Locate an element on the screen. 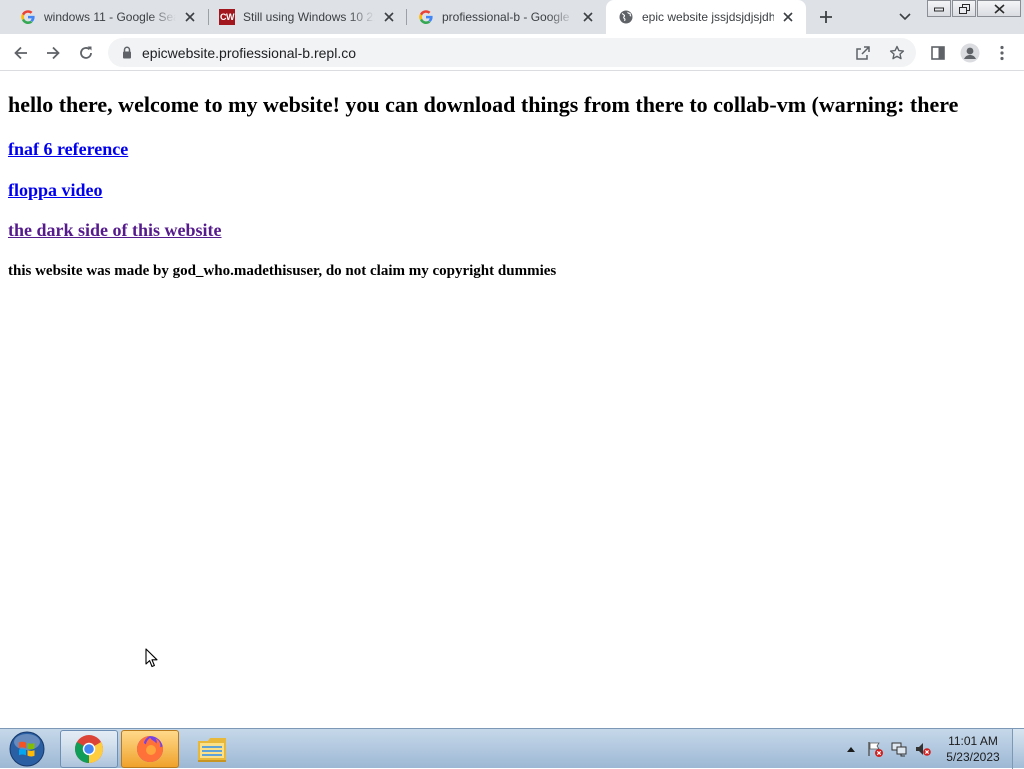  windows-start-orb-icon is located at coordinates (27, 749).